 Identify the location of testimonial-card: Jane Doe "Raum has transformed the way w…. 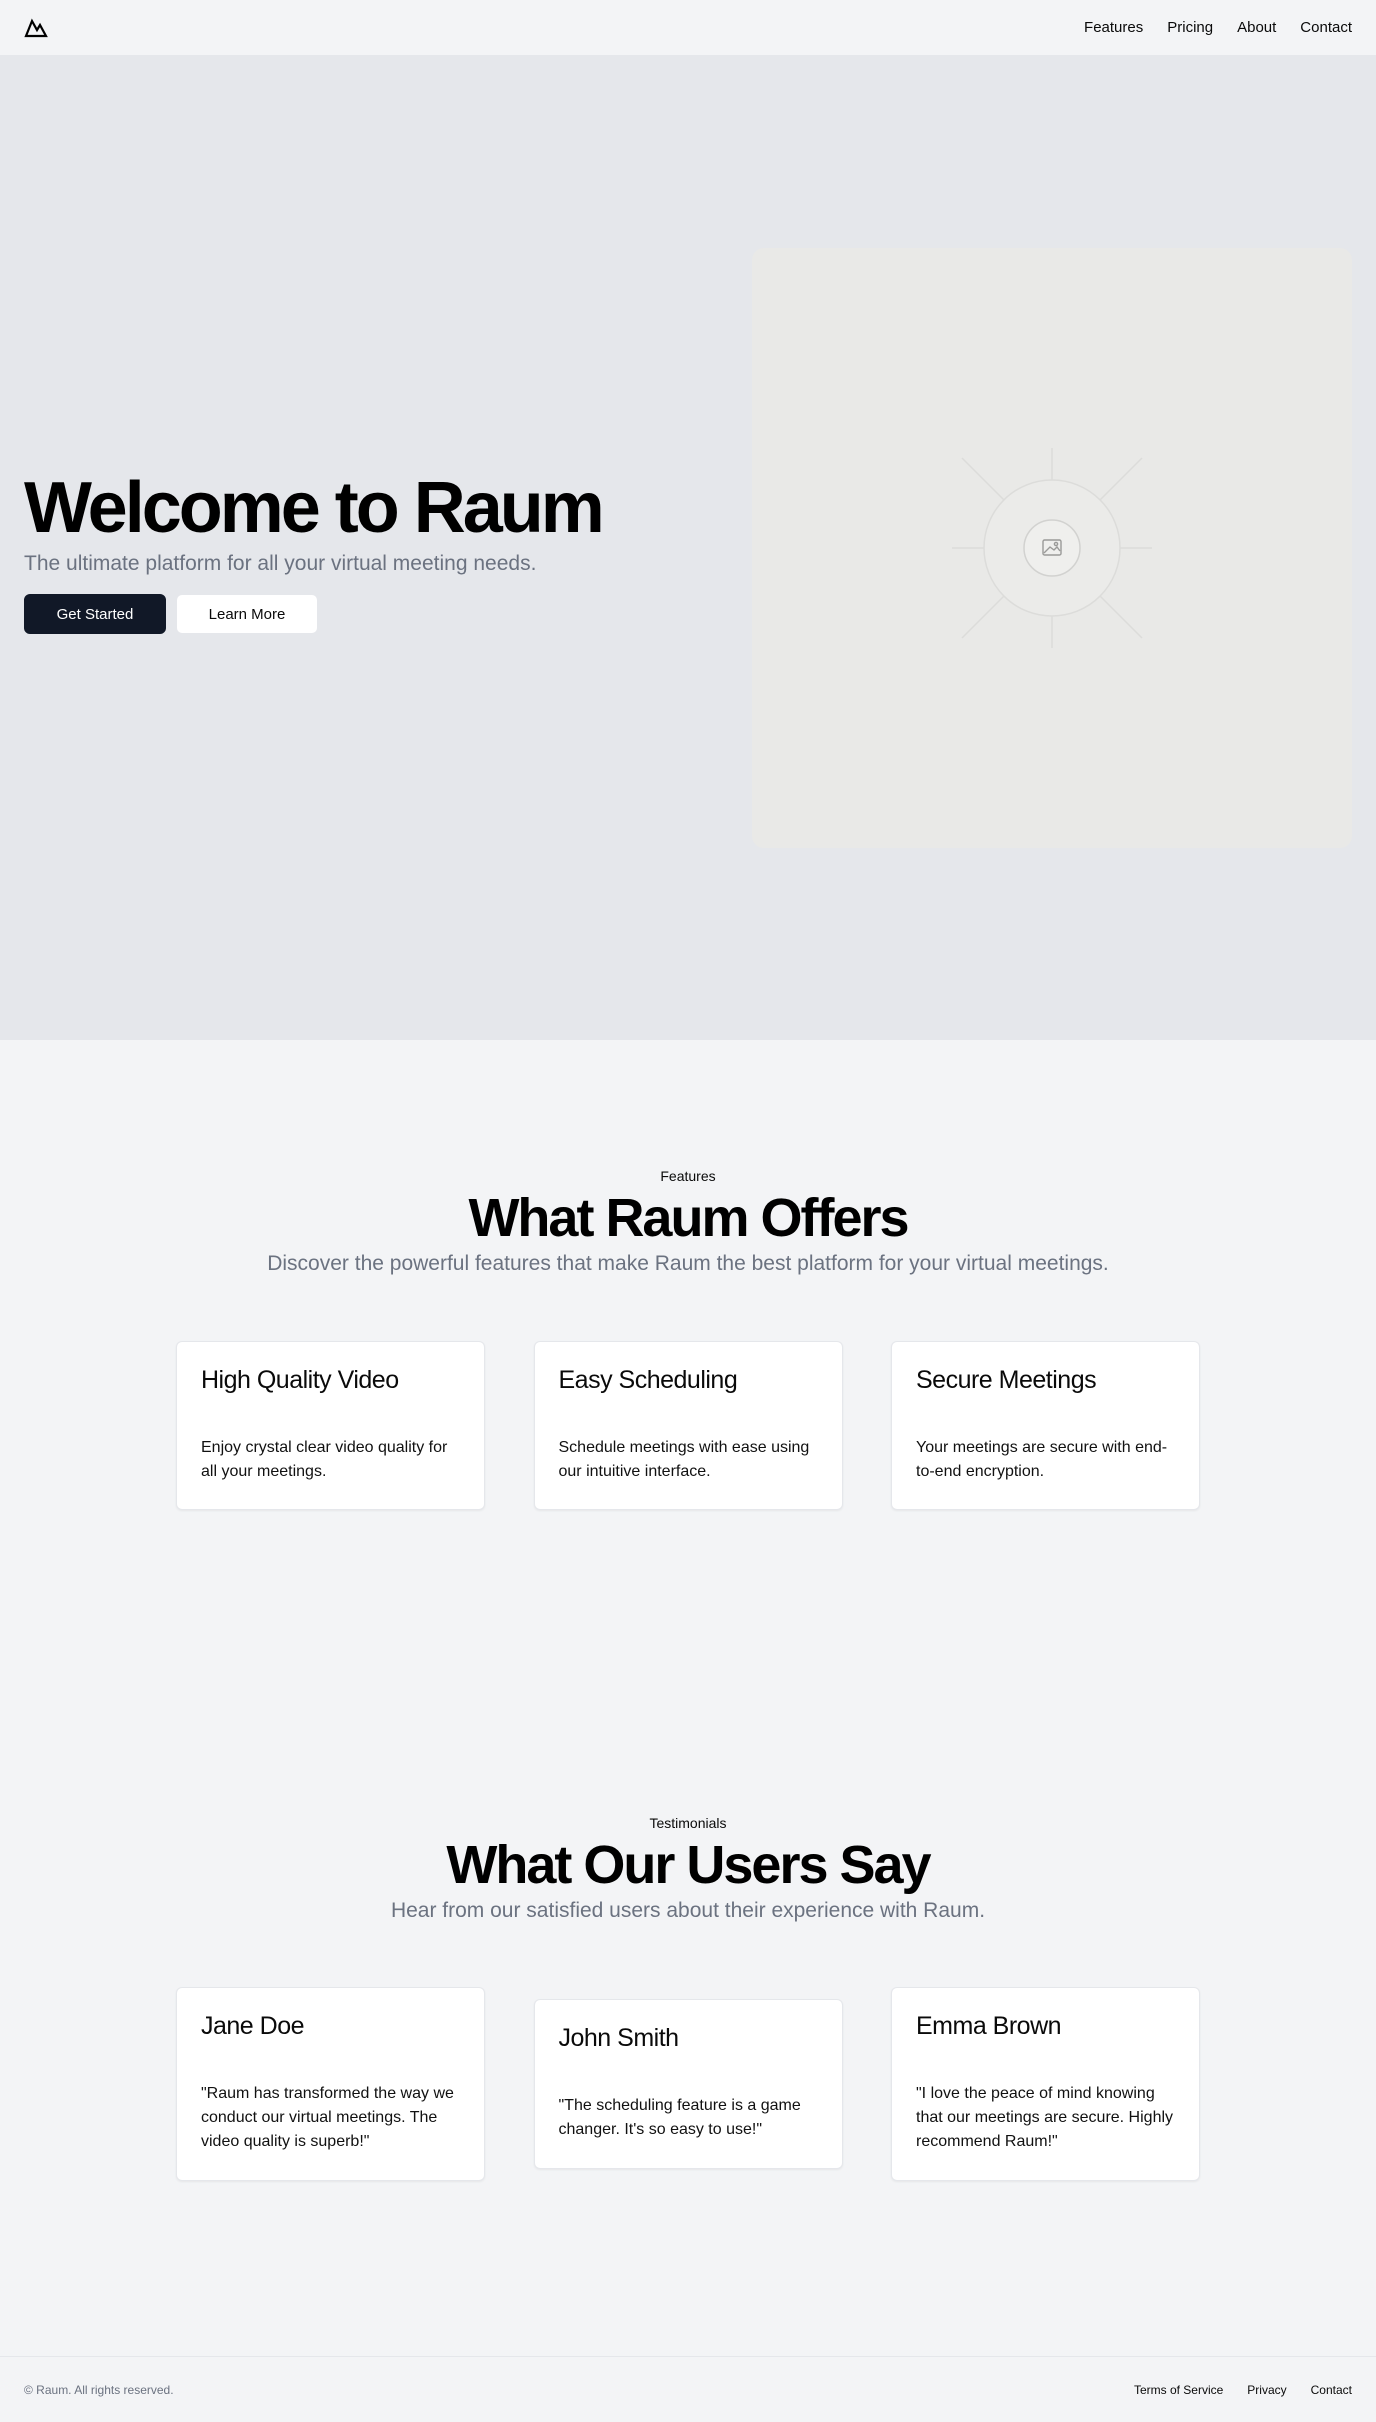
(330, 2084).